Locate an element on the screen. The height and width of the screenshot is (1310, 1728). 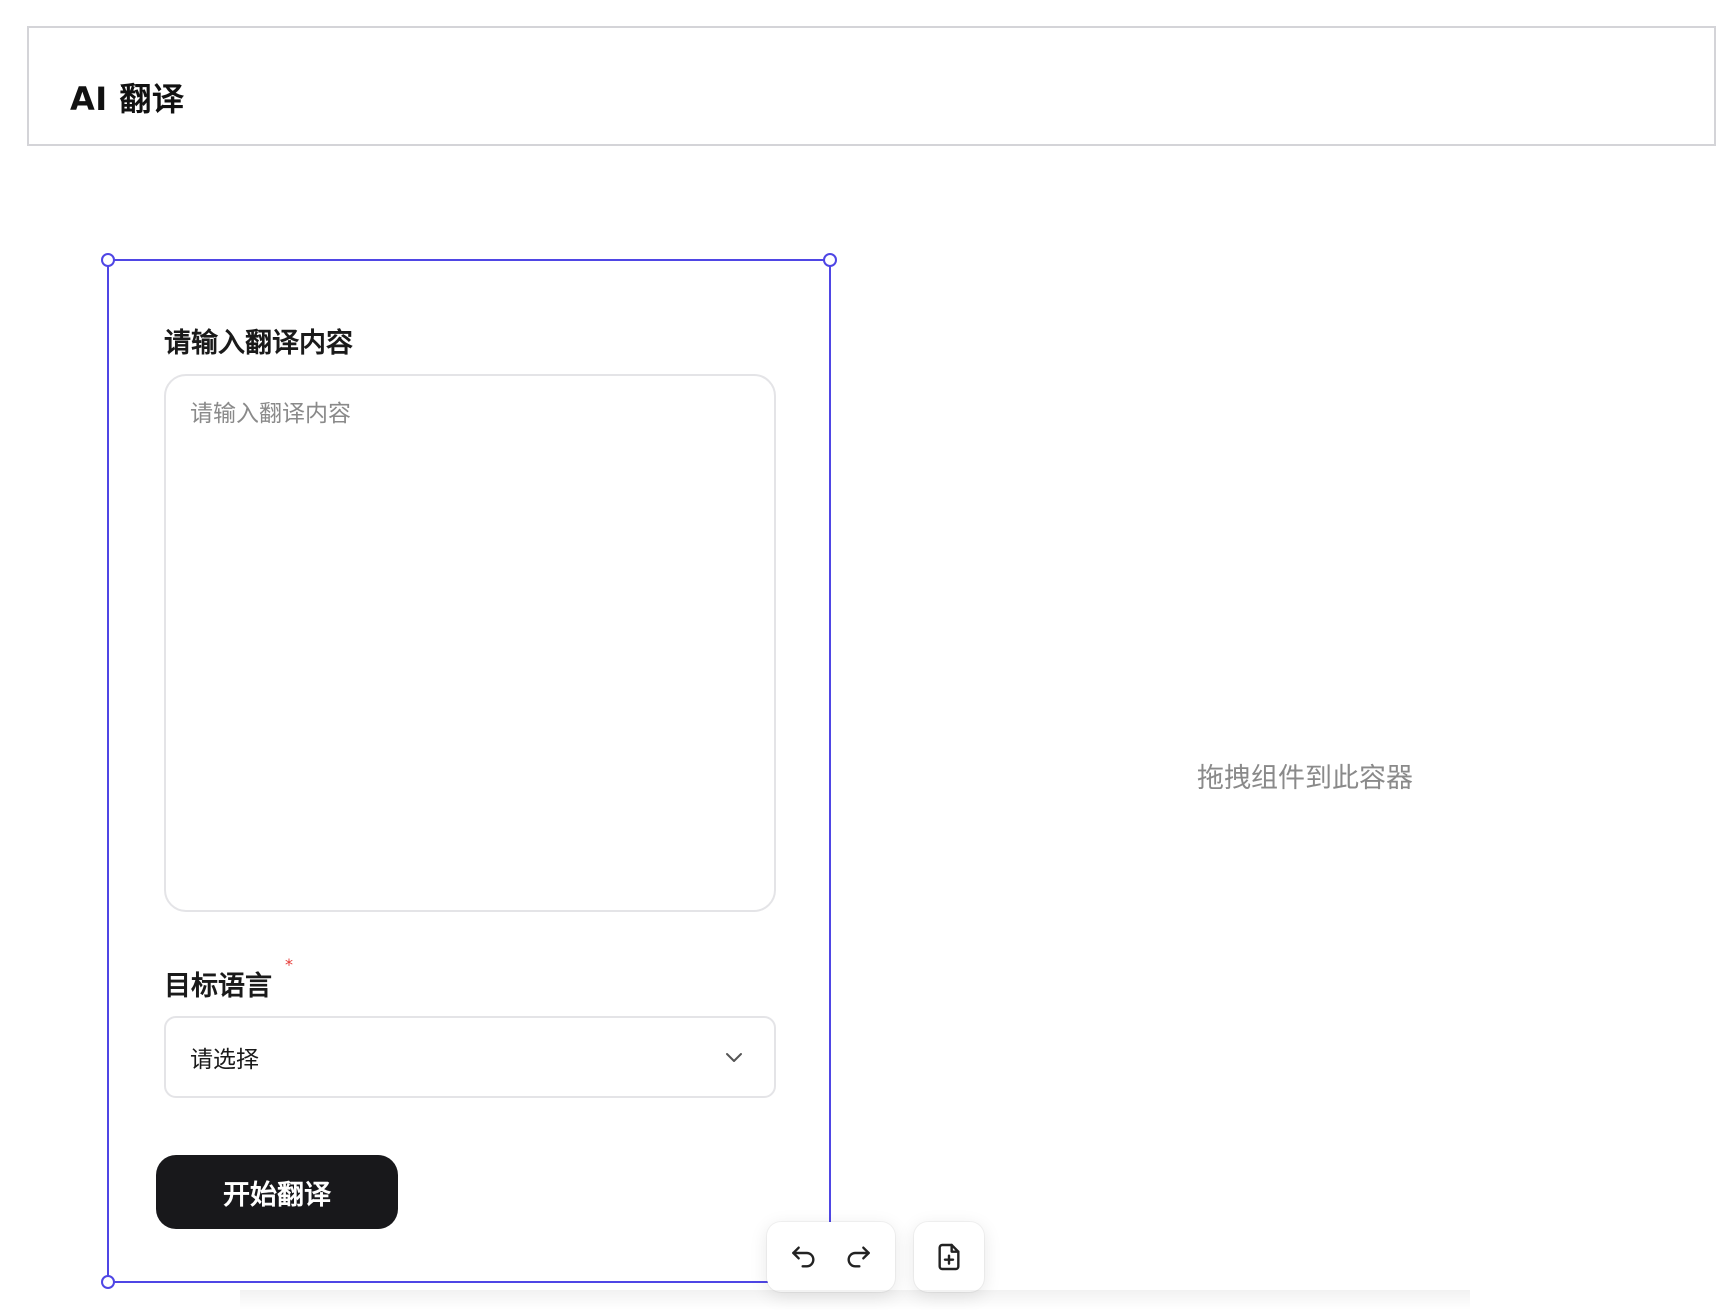
header-card: AI 翻译 is located at coordinates (871, 86).